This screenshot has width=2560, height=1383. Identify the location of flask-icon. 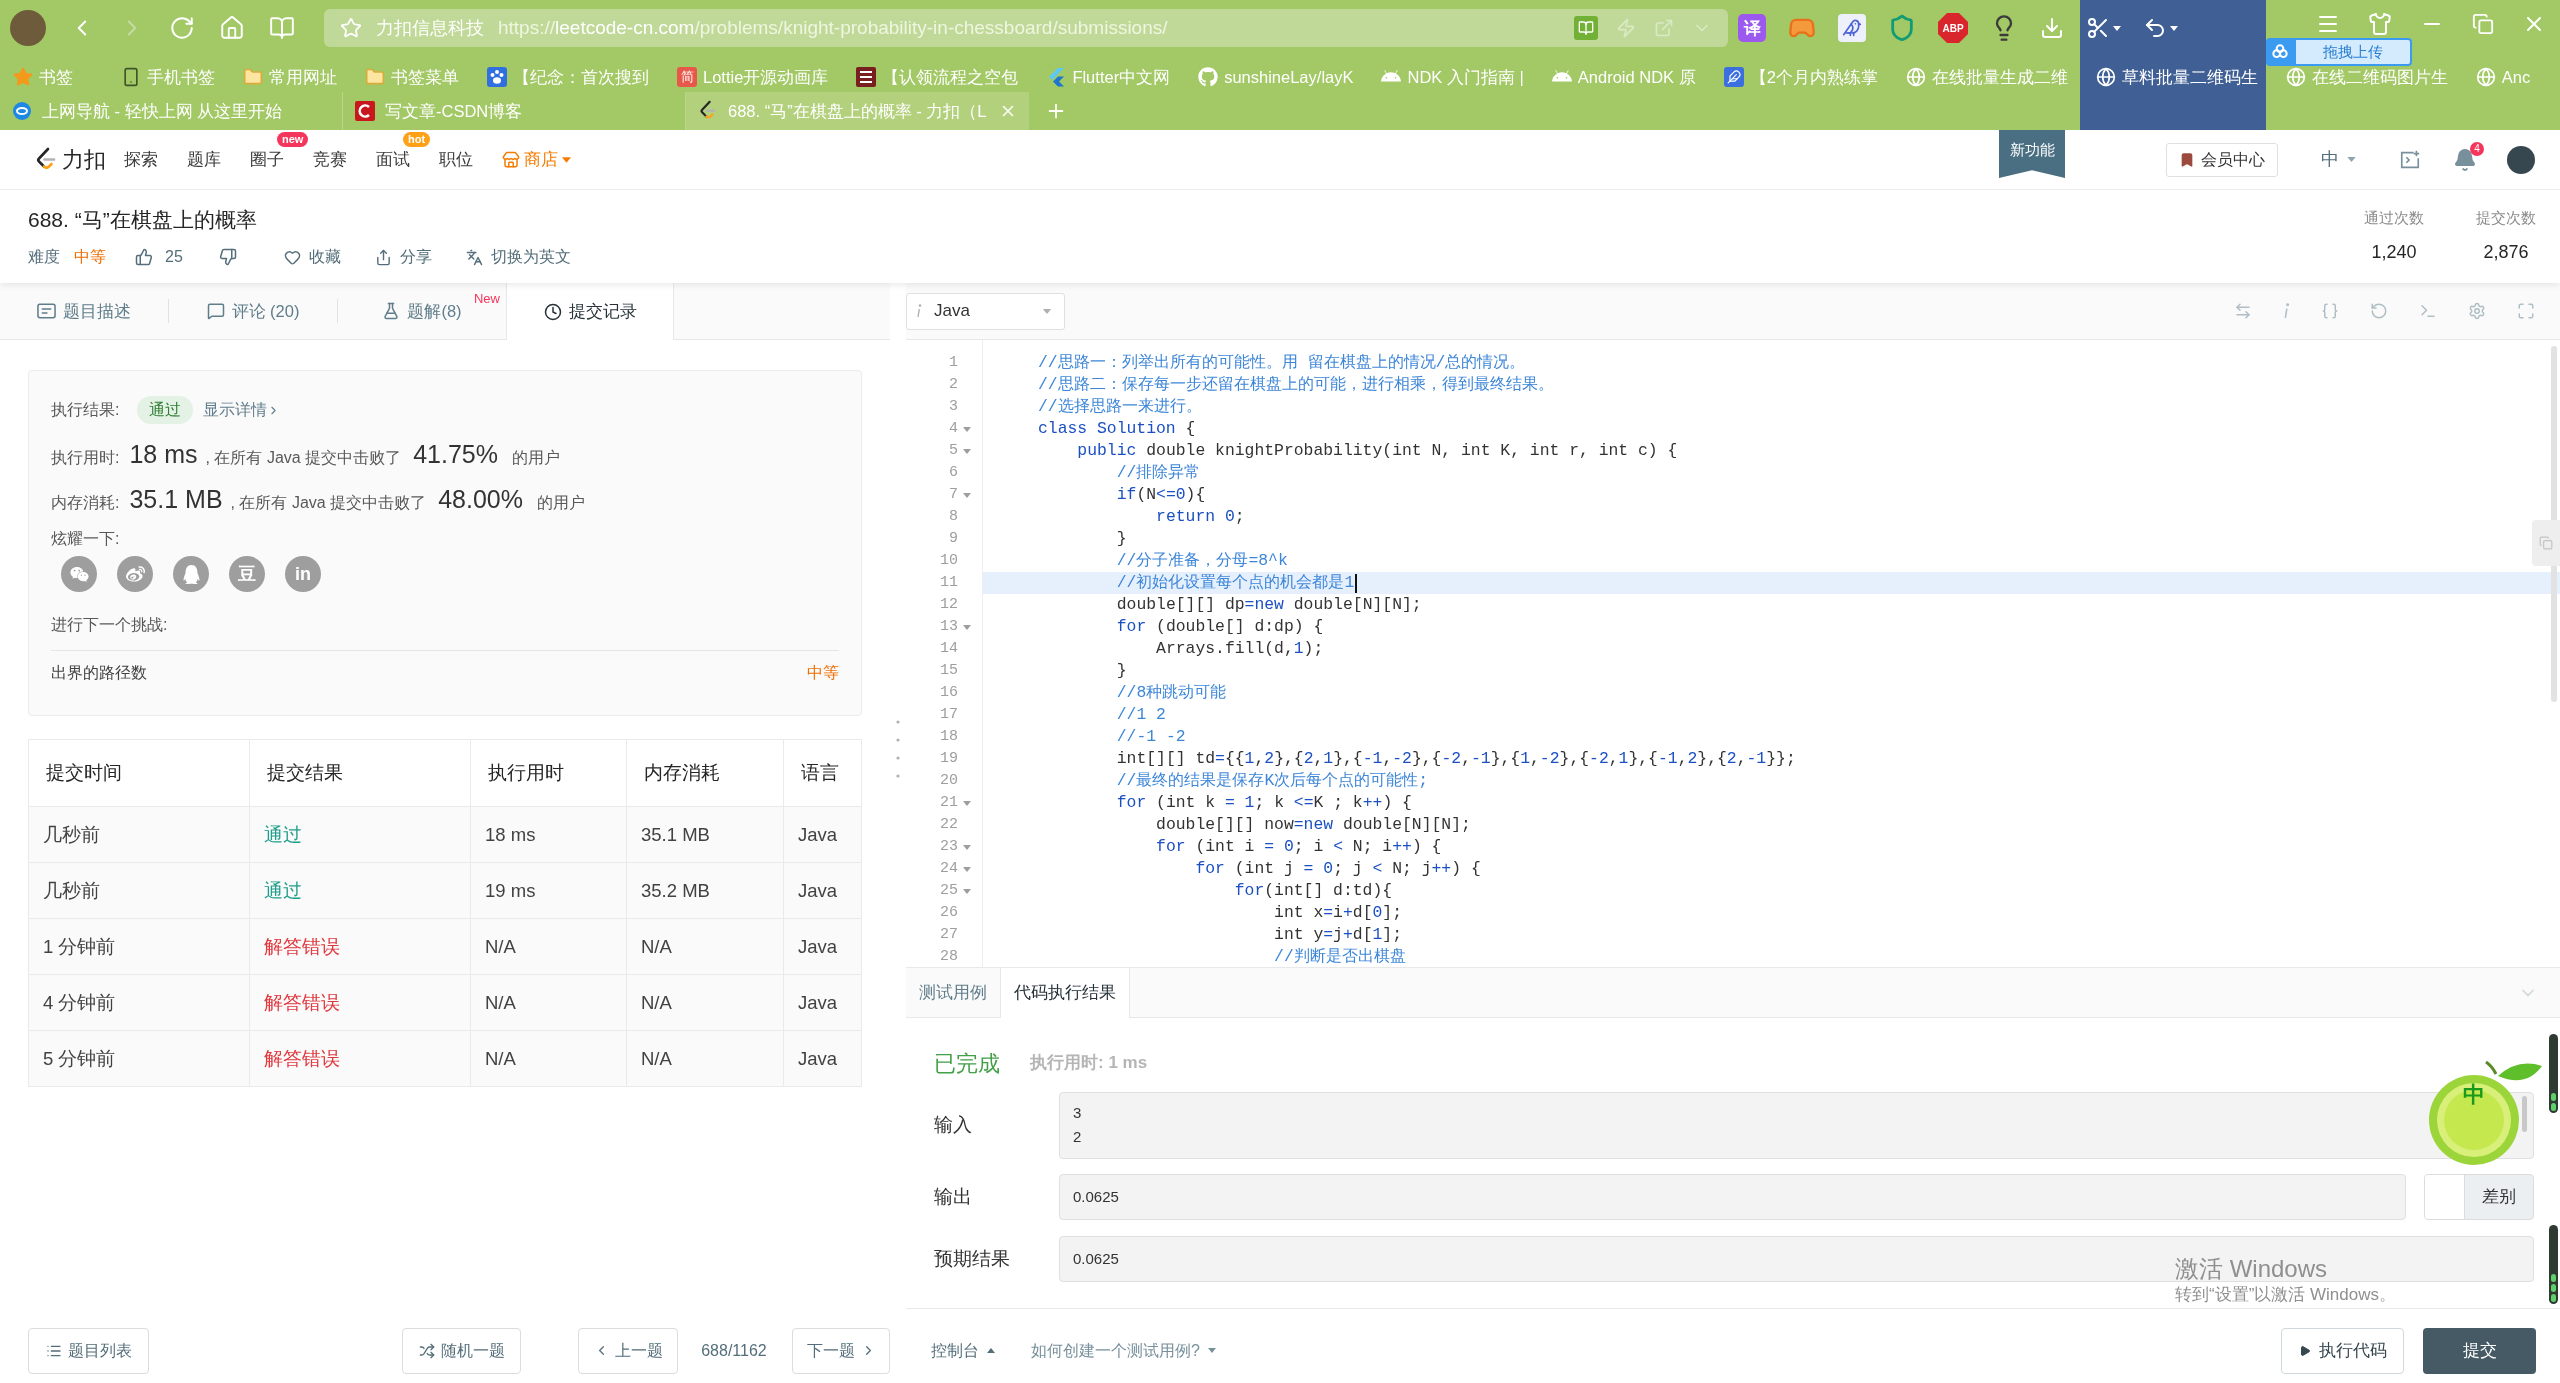
(391, 311).